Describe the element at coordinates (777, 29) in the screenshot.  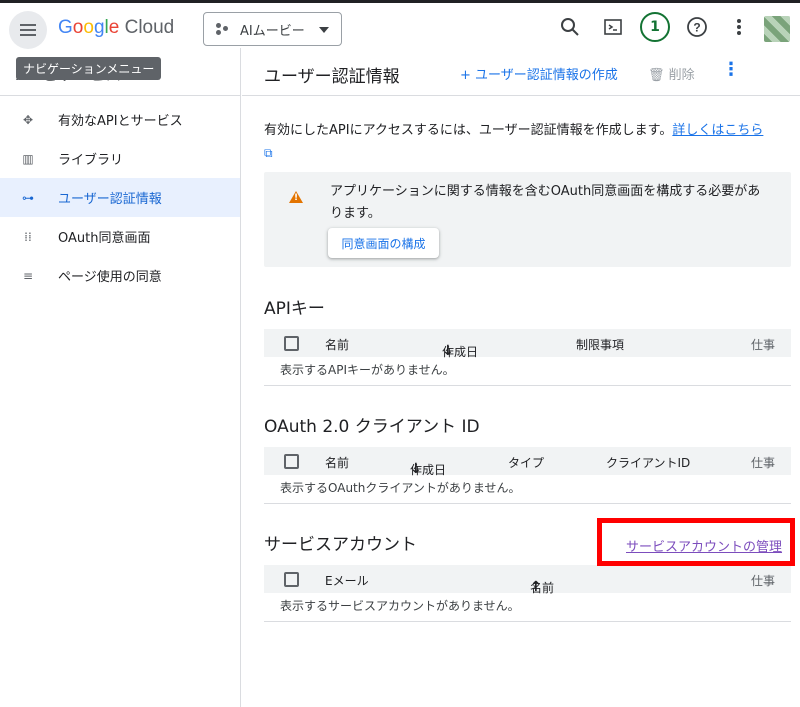
I see `avatar` at that location.